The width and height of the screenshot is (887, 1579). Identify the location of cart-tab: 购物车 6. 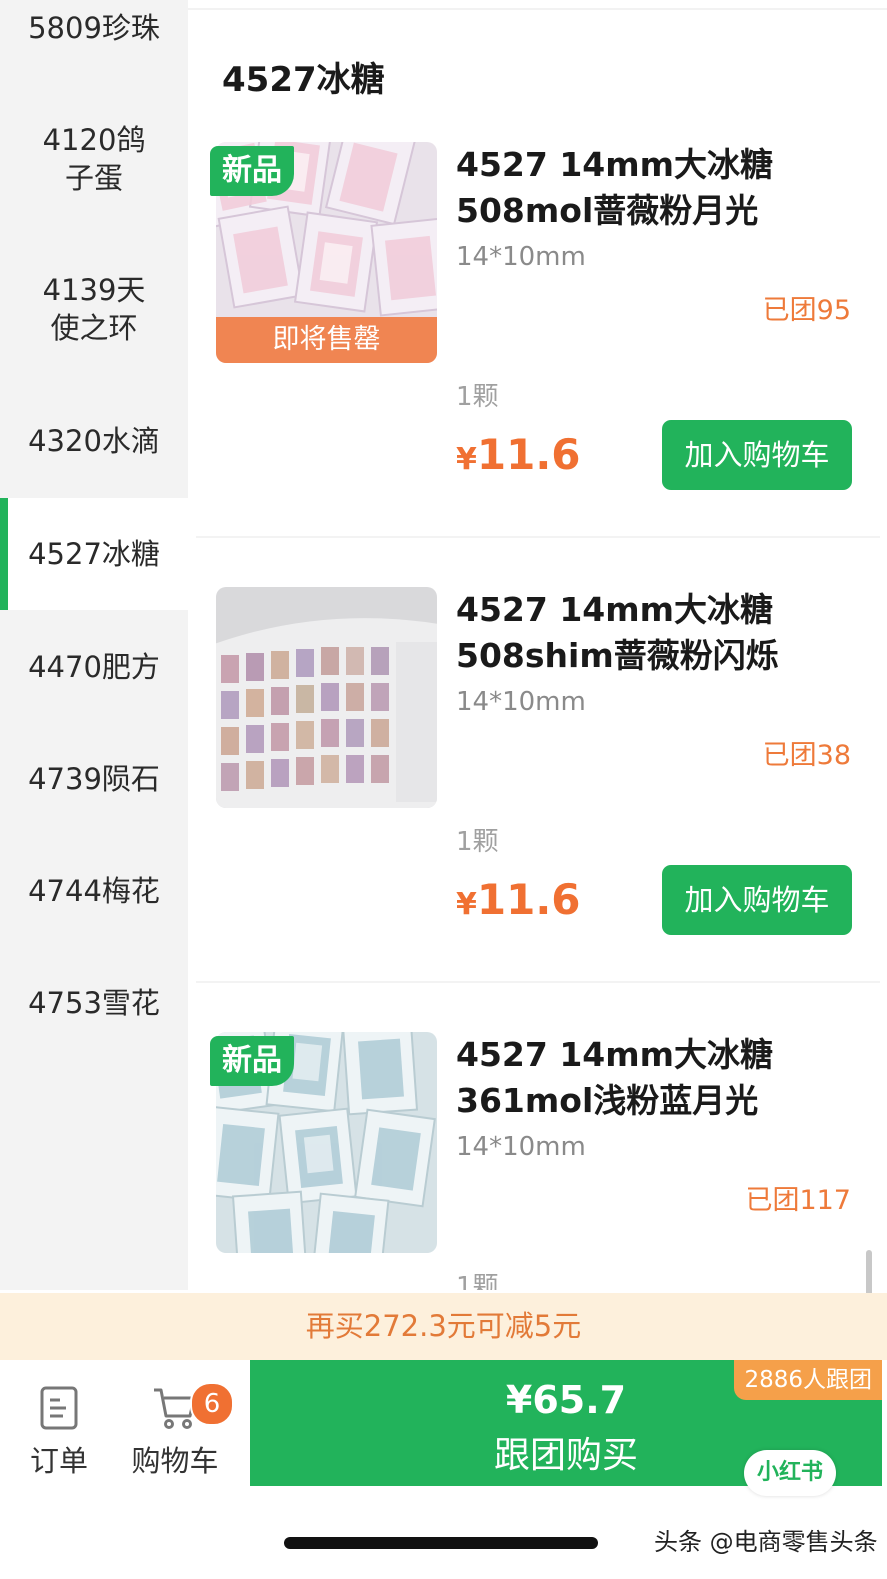
(177, 1430).